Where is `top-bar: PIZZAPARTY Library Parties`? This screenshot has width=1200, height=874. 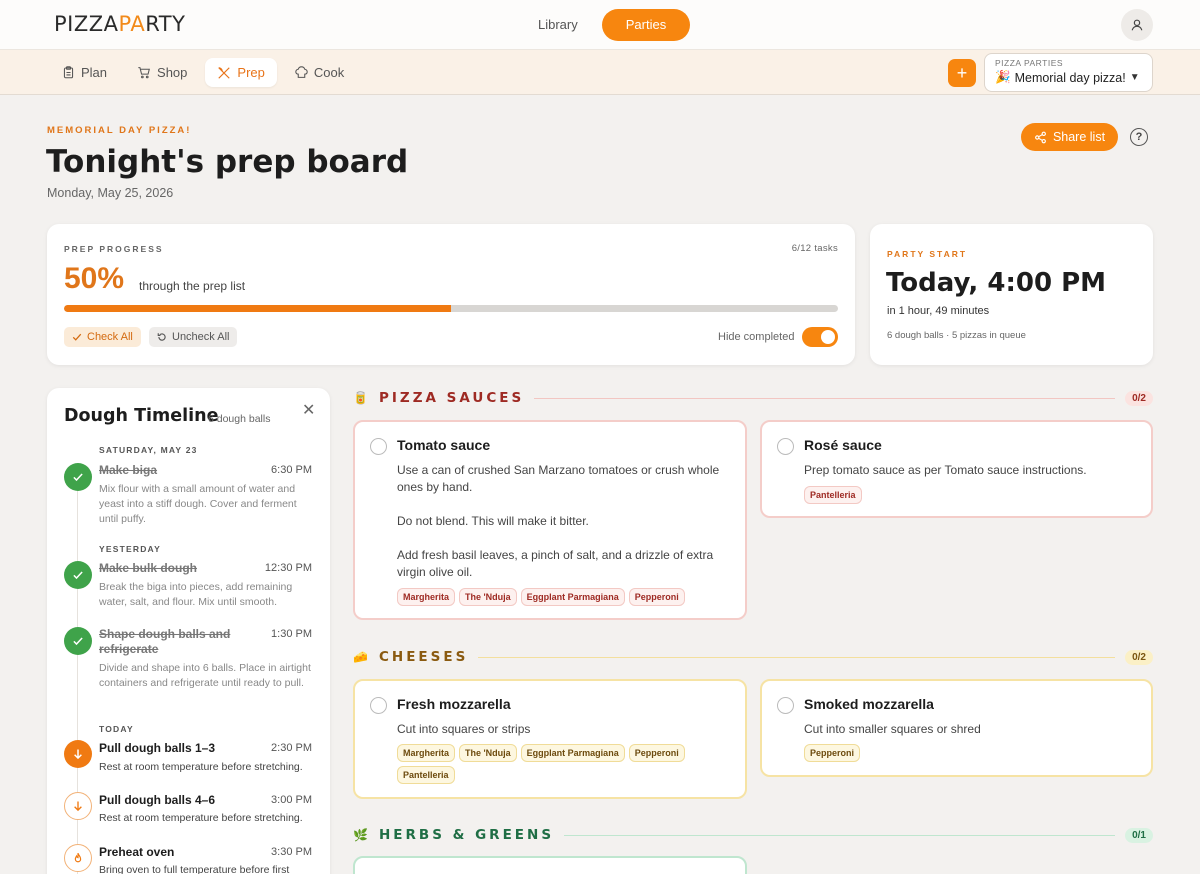
top-bar: PIZZAPARTY Library Parties is located at coordinates (600, 25).